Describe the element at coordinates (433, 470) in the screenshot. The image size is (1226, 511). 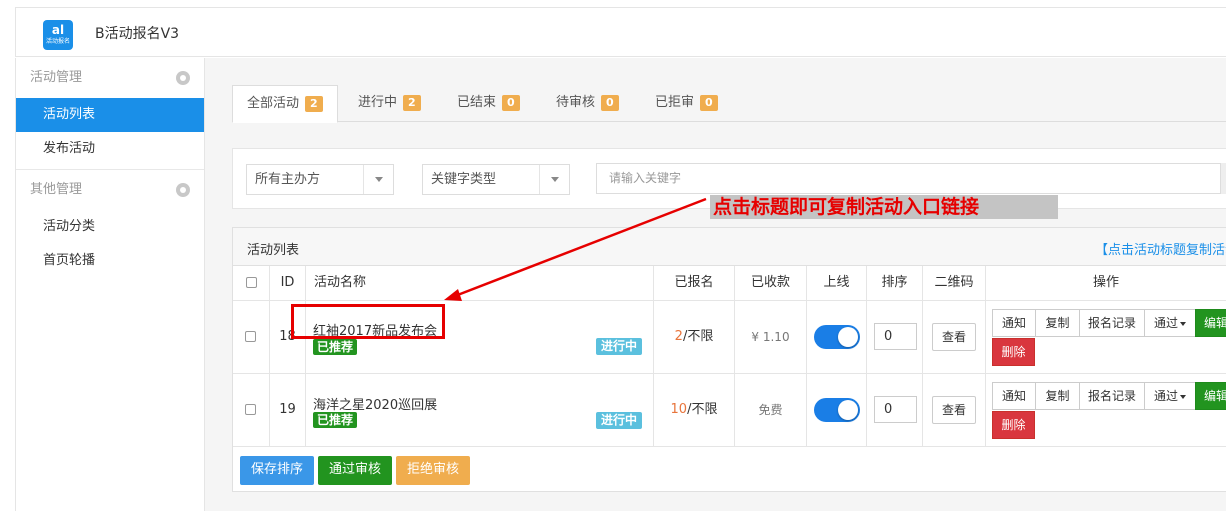
I see `reject-review-button: 拒绝审核` at that location.